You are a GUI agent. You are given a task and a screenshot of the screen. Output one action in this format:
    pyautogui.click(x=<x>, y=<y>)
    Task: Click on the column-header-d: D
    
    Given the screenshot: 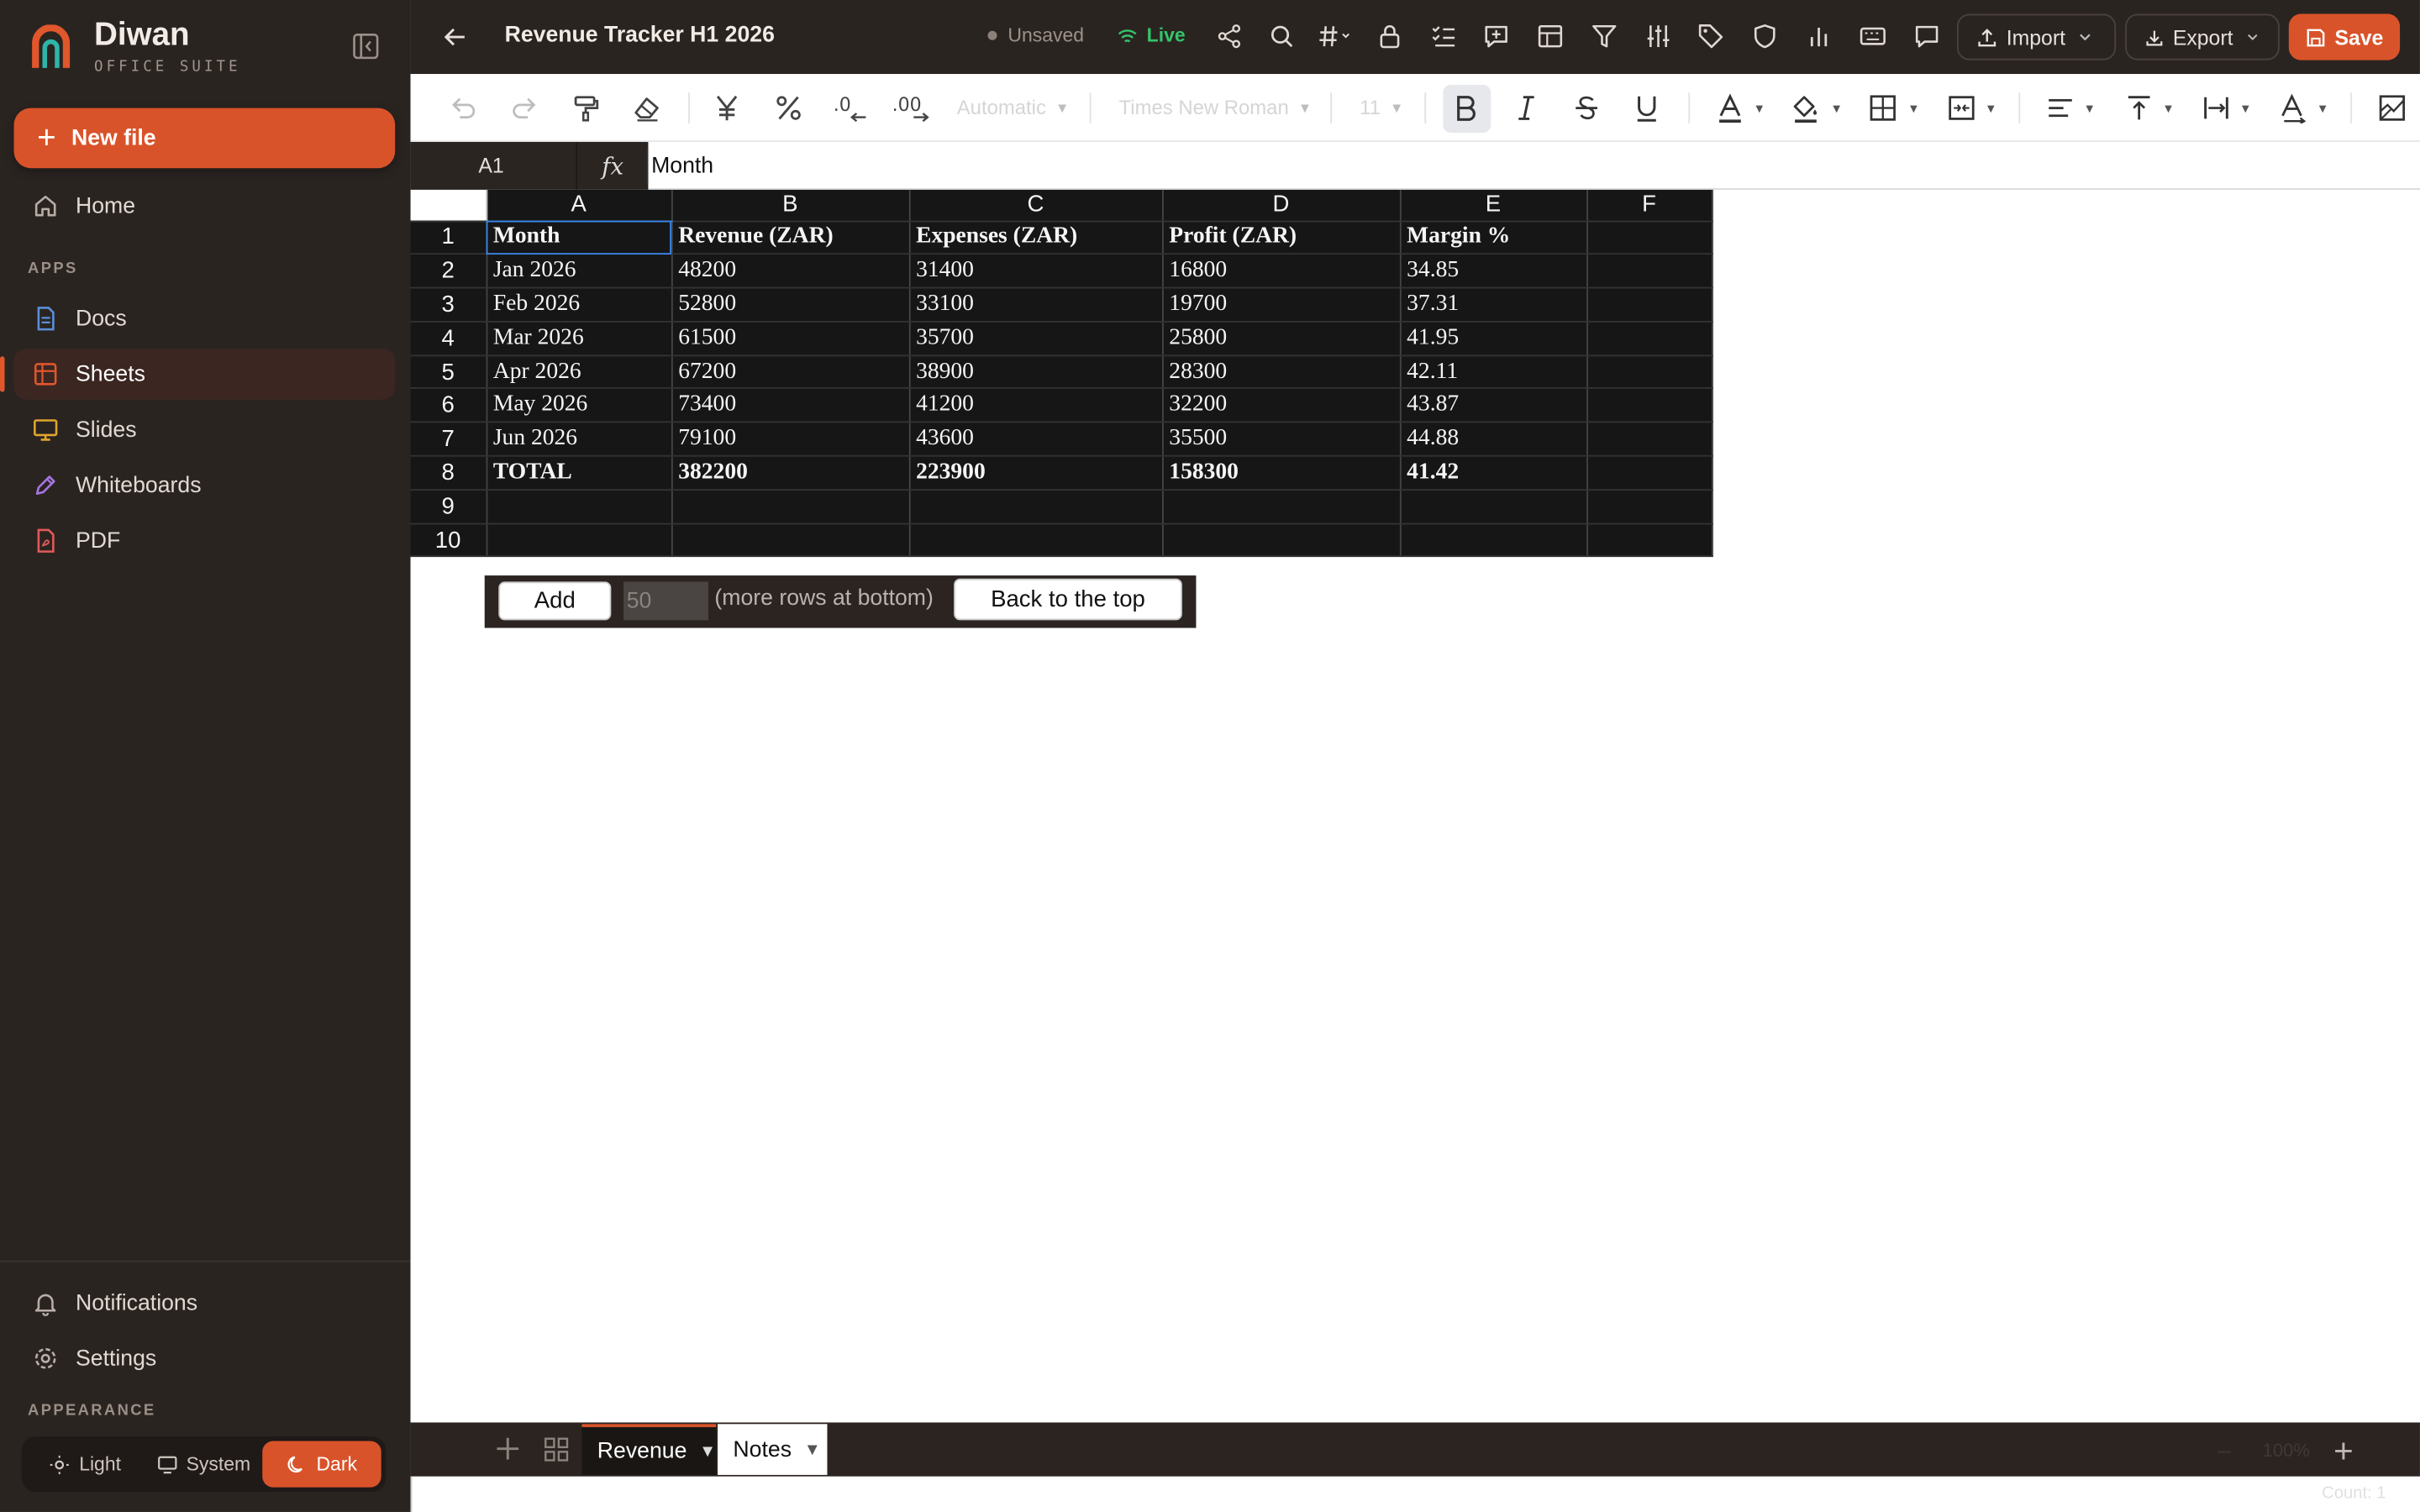 What is the action you would take?
    pyautogui.click(x=1282, y=205)
    